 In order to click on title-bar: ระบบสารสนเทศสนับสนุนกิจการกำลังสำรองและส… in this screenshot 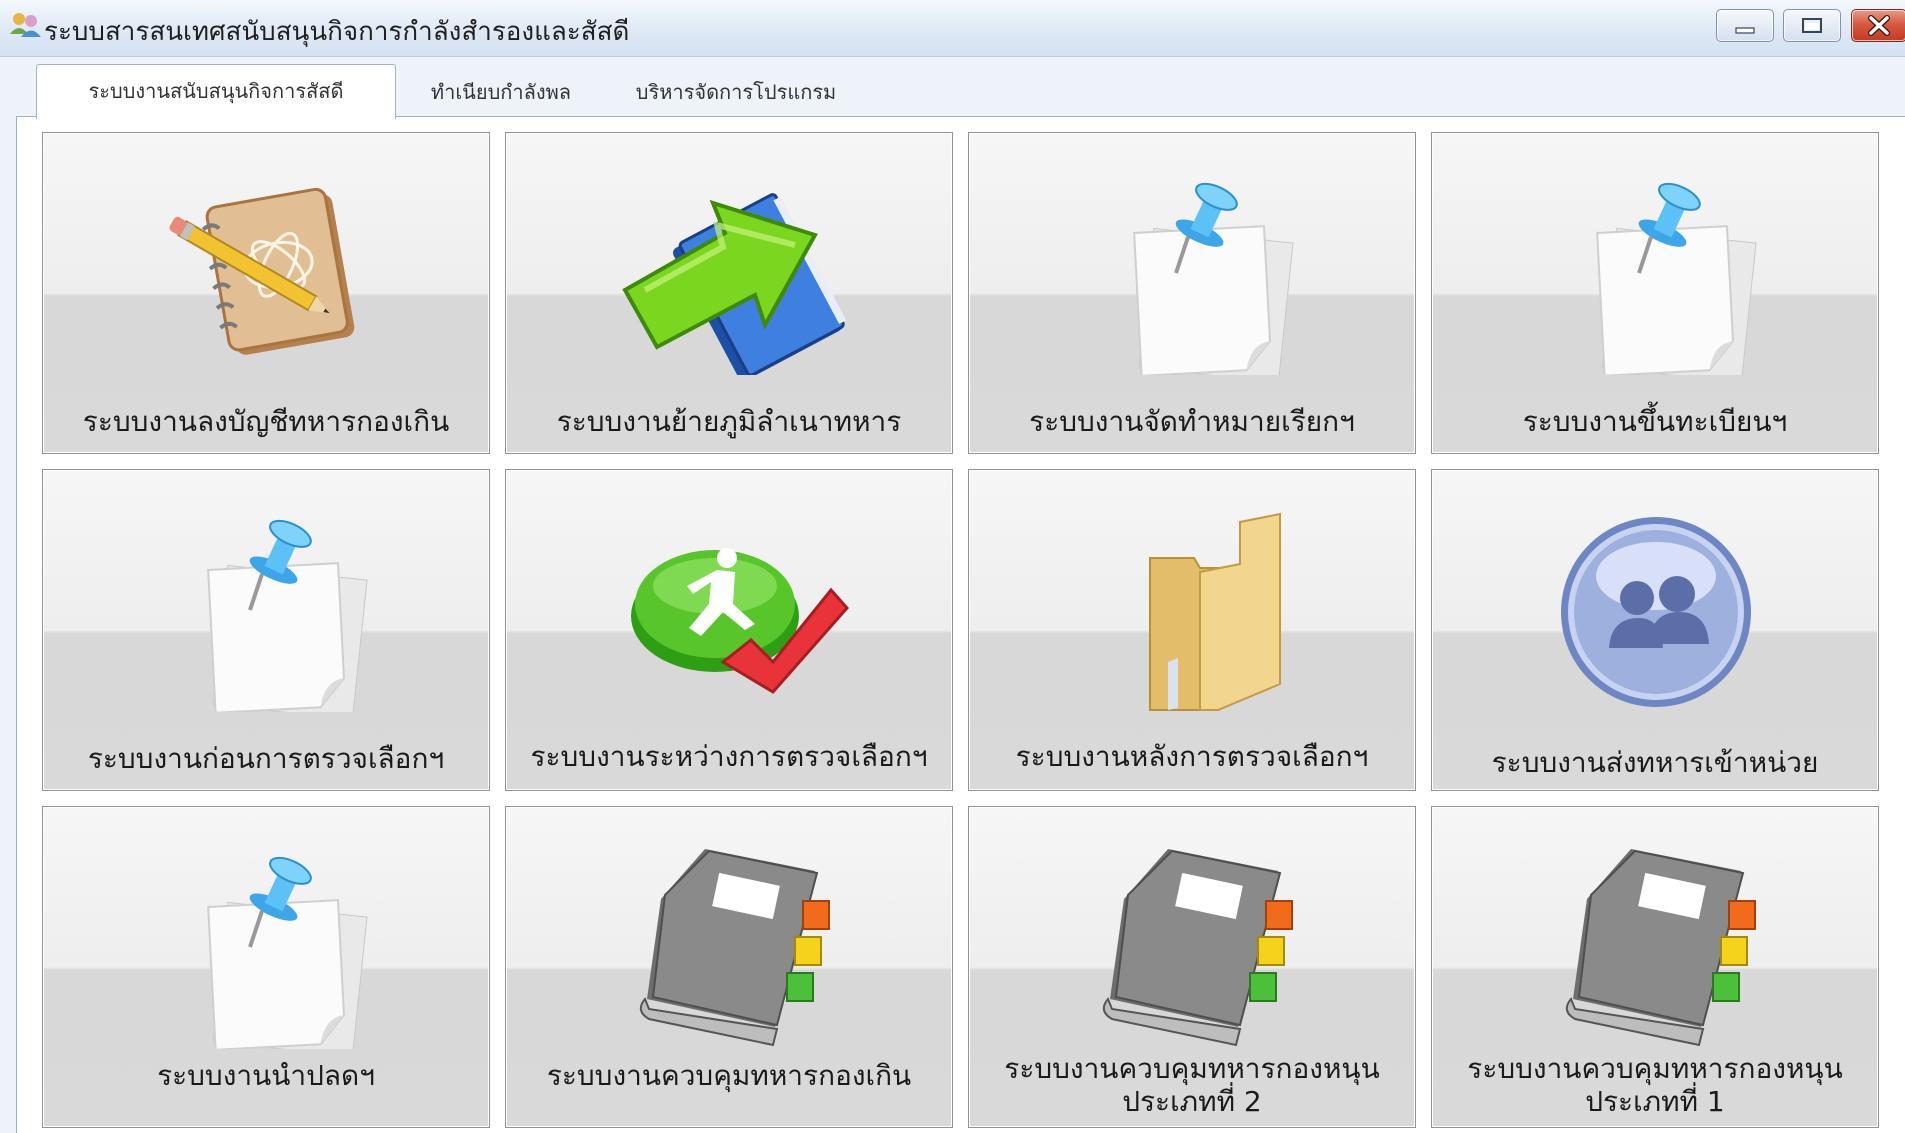, I will do `click(952, 28)`.